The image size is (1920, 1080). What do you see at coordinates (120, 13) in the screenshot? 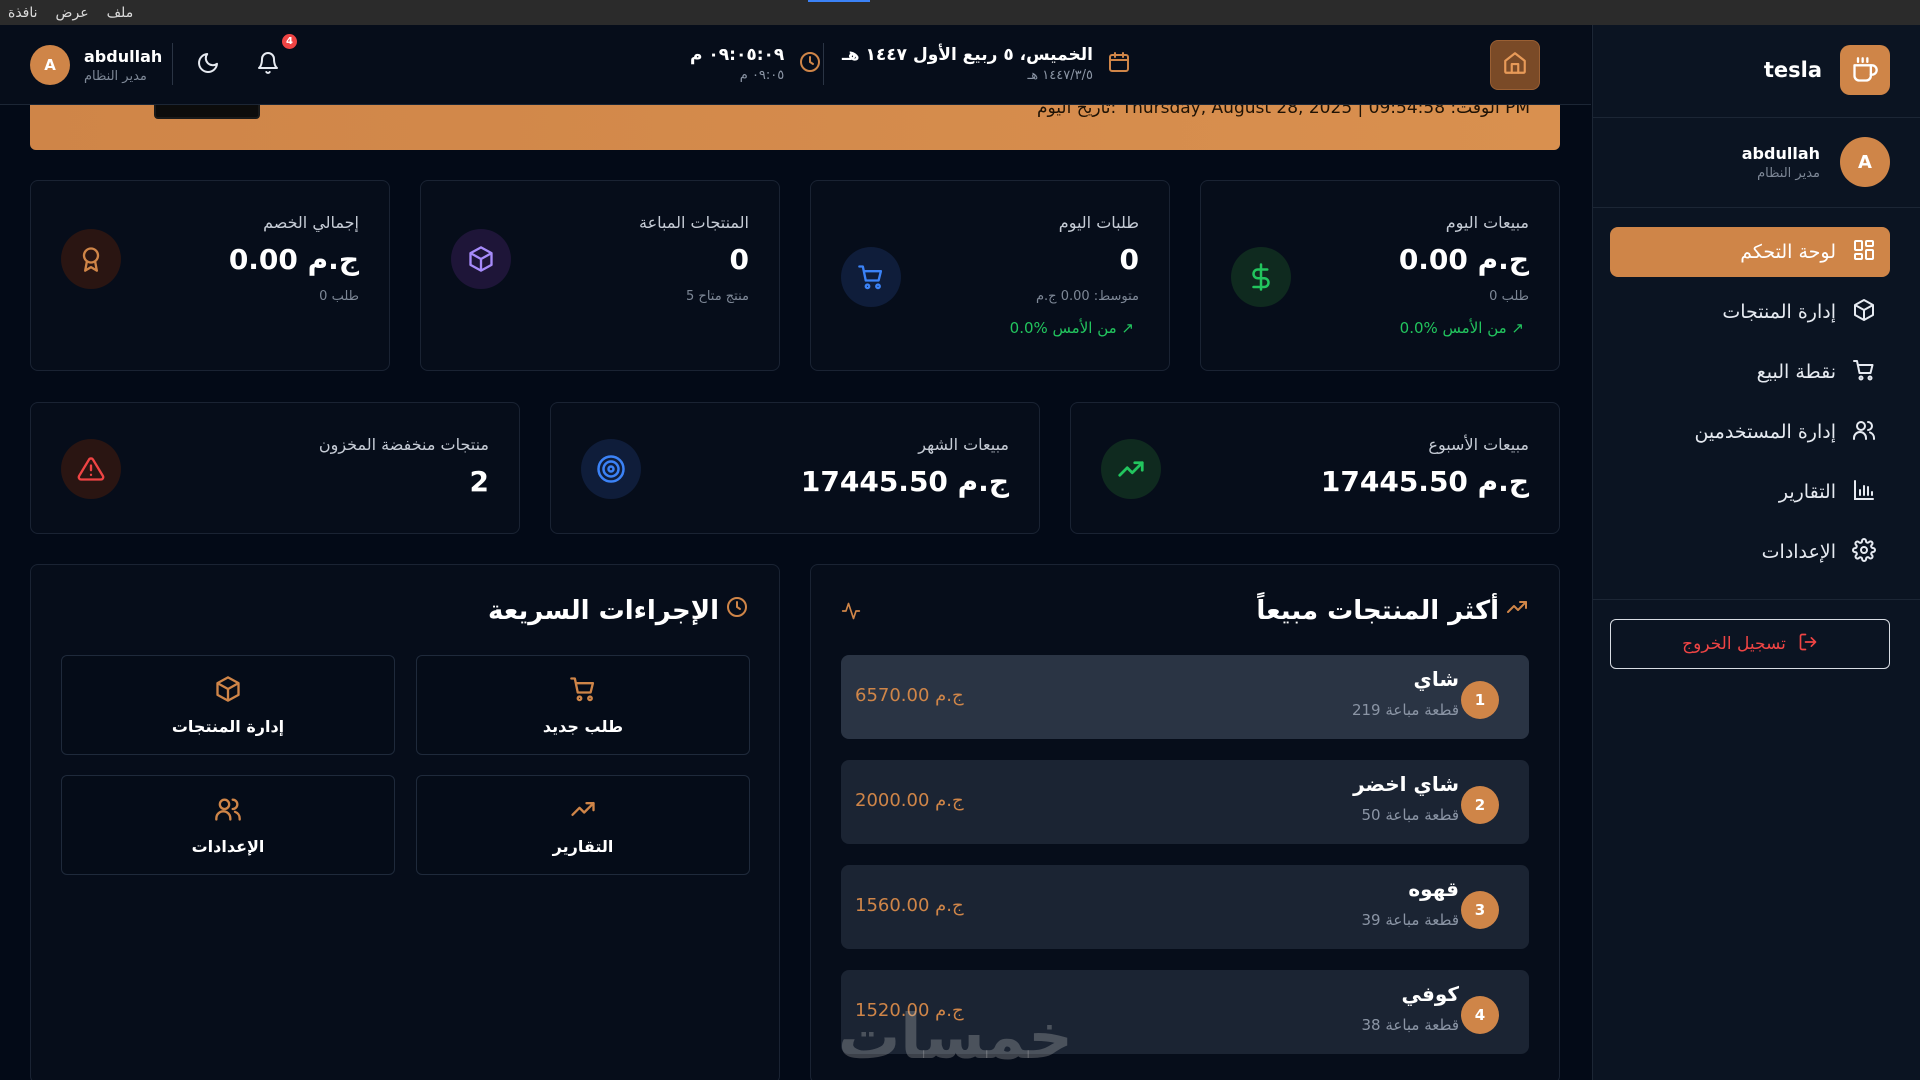
I see `menu-file: ملف` at bounding box center [120, 13].